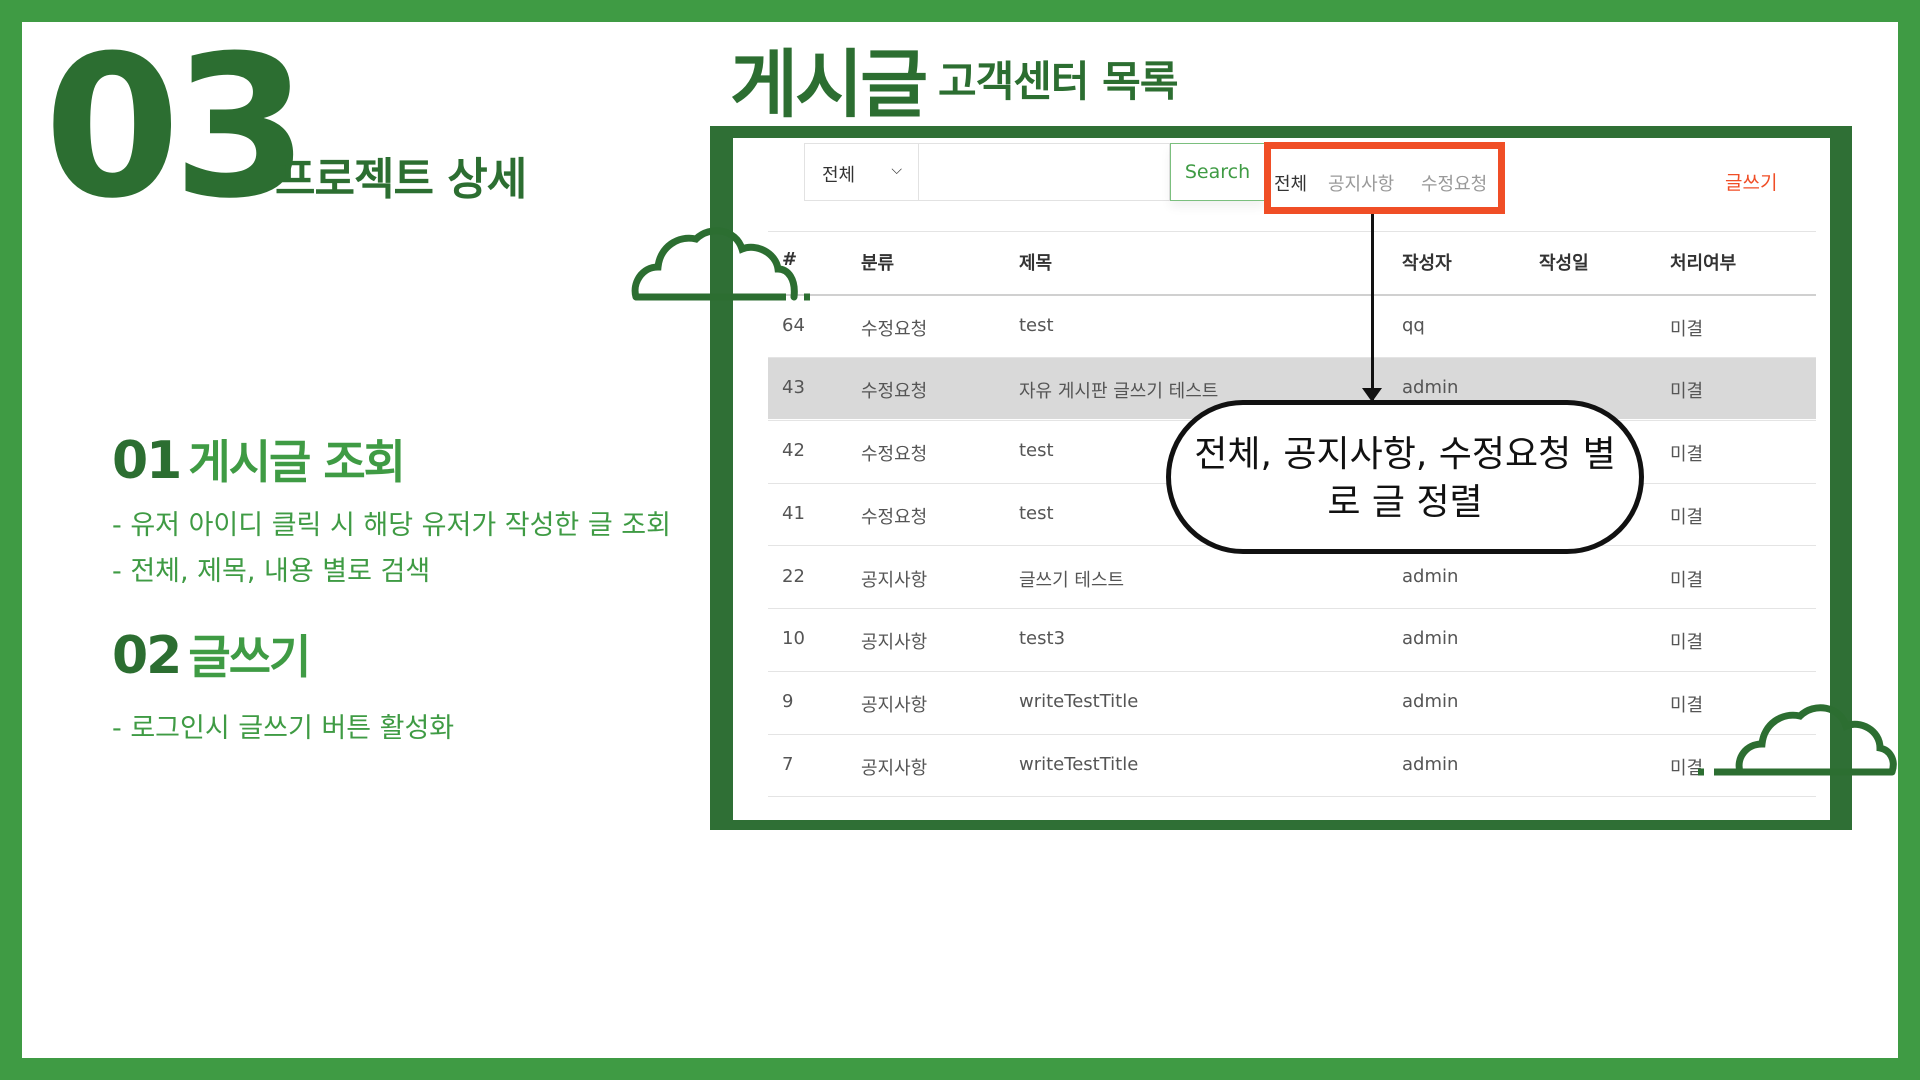 The width and height of the screenshot is (1920, 1080). What do you see at coordinates (391, 525) in the screenshot?
I see `feature-desc-line: - 유저 아이디 클릭 시 해당 유저가 작성한 글 조회` at bounding box center [391, 525].